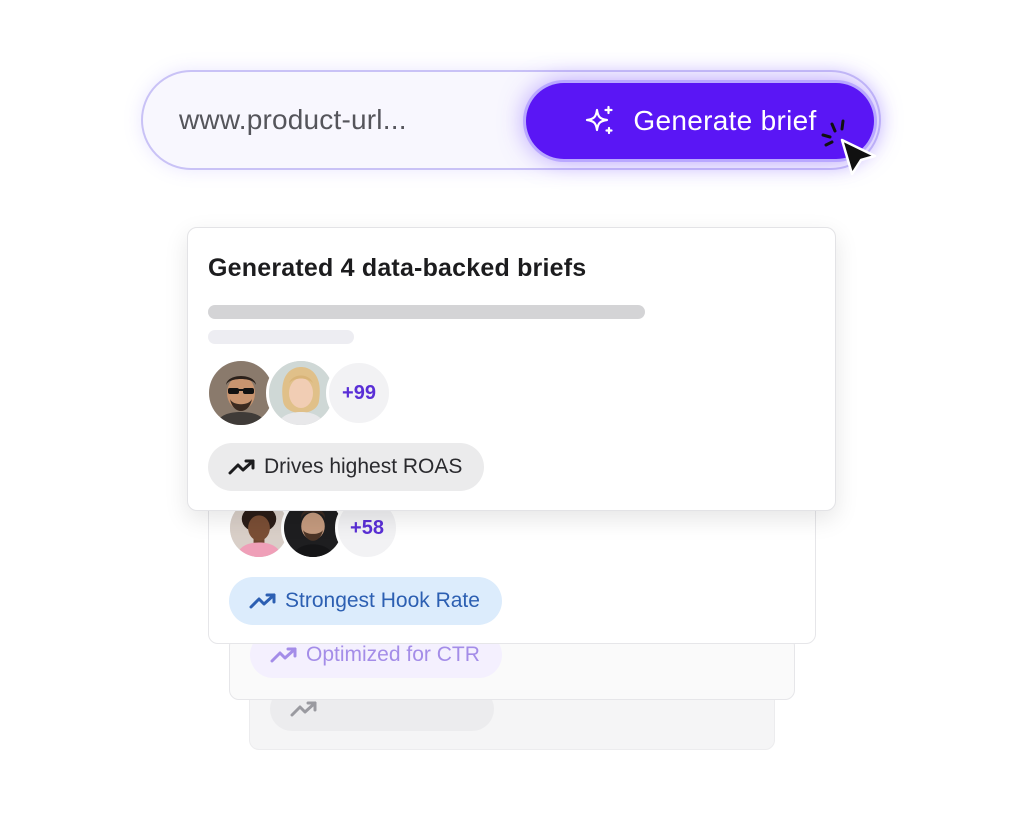  I want to click on url-input-bar: www.product-url... Generate brief, so click(511, 120).